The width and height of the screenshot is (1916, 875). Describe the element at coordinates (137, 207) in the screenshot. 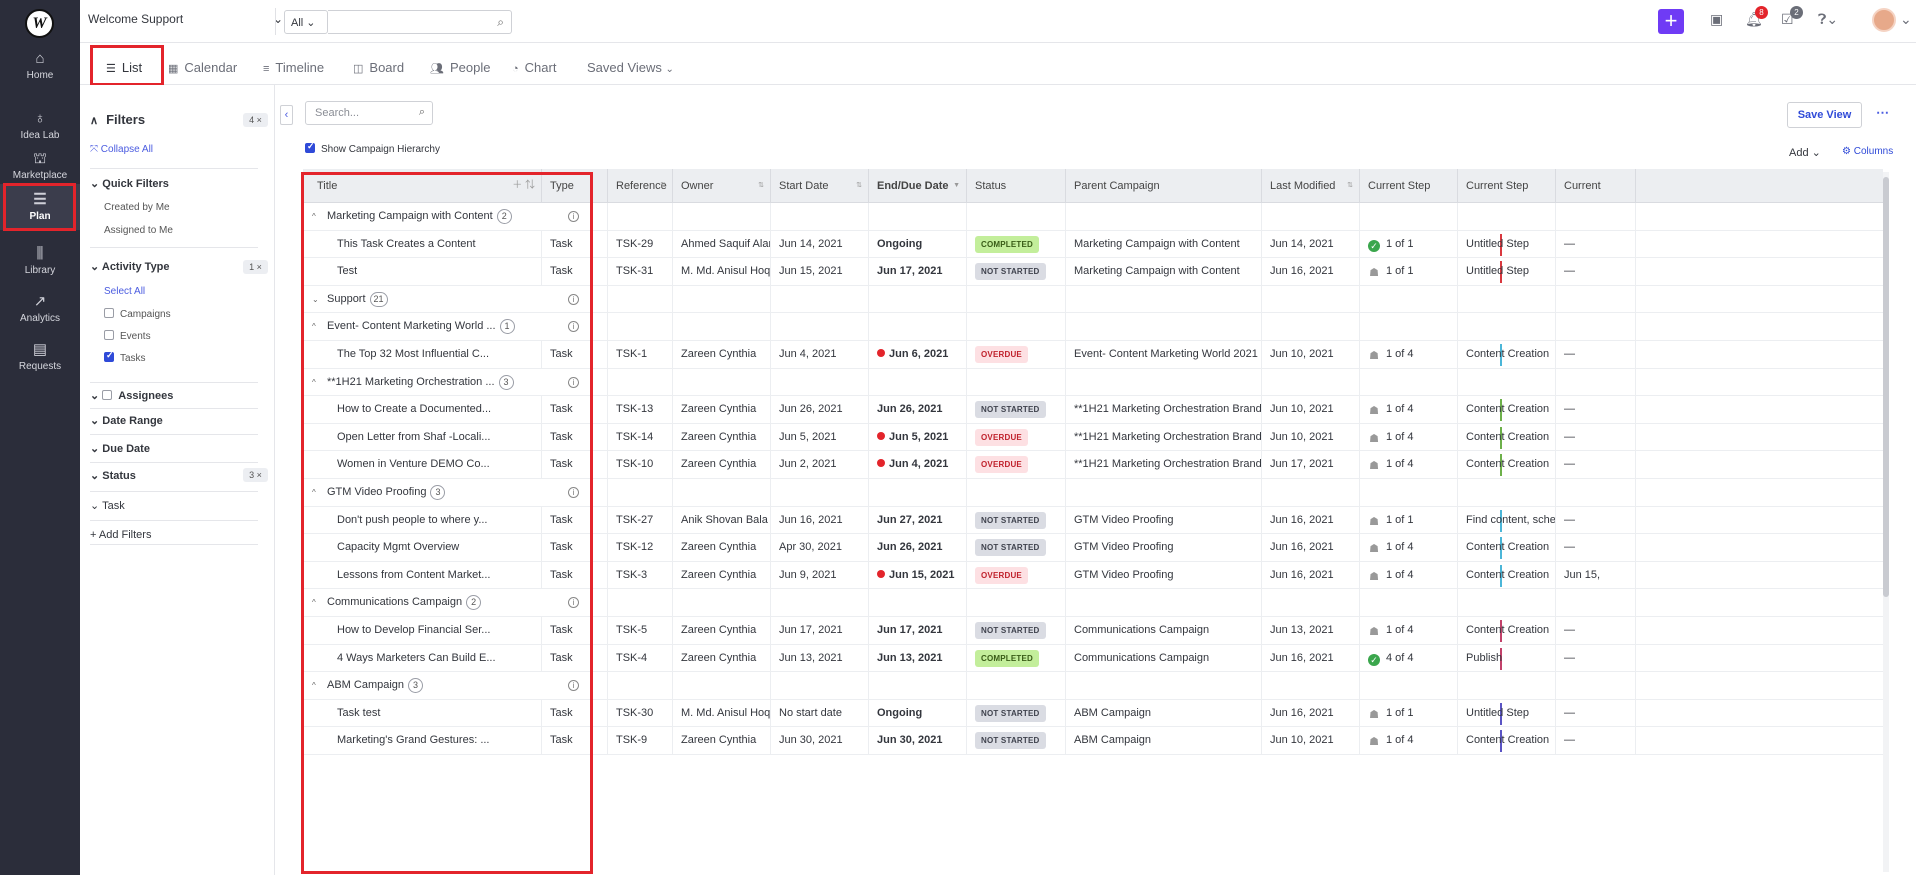

I see `created-by-me-filter: Created by Me` at that location.